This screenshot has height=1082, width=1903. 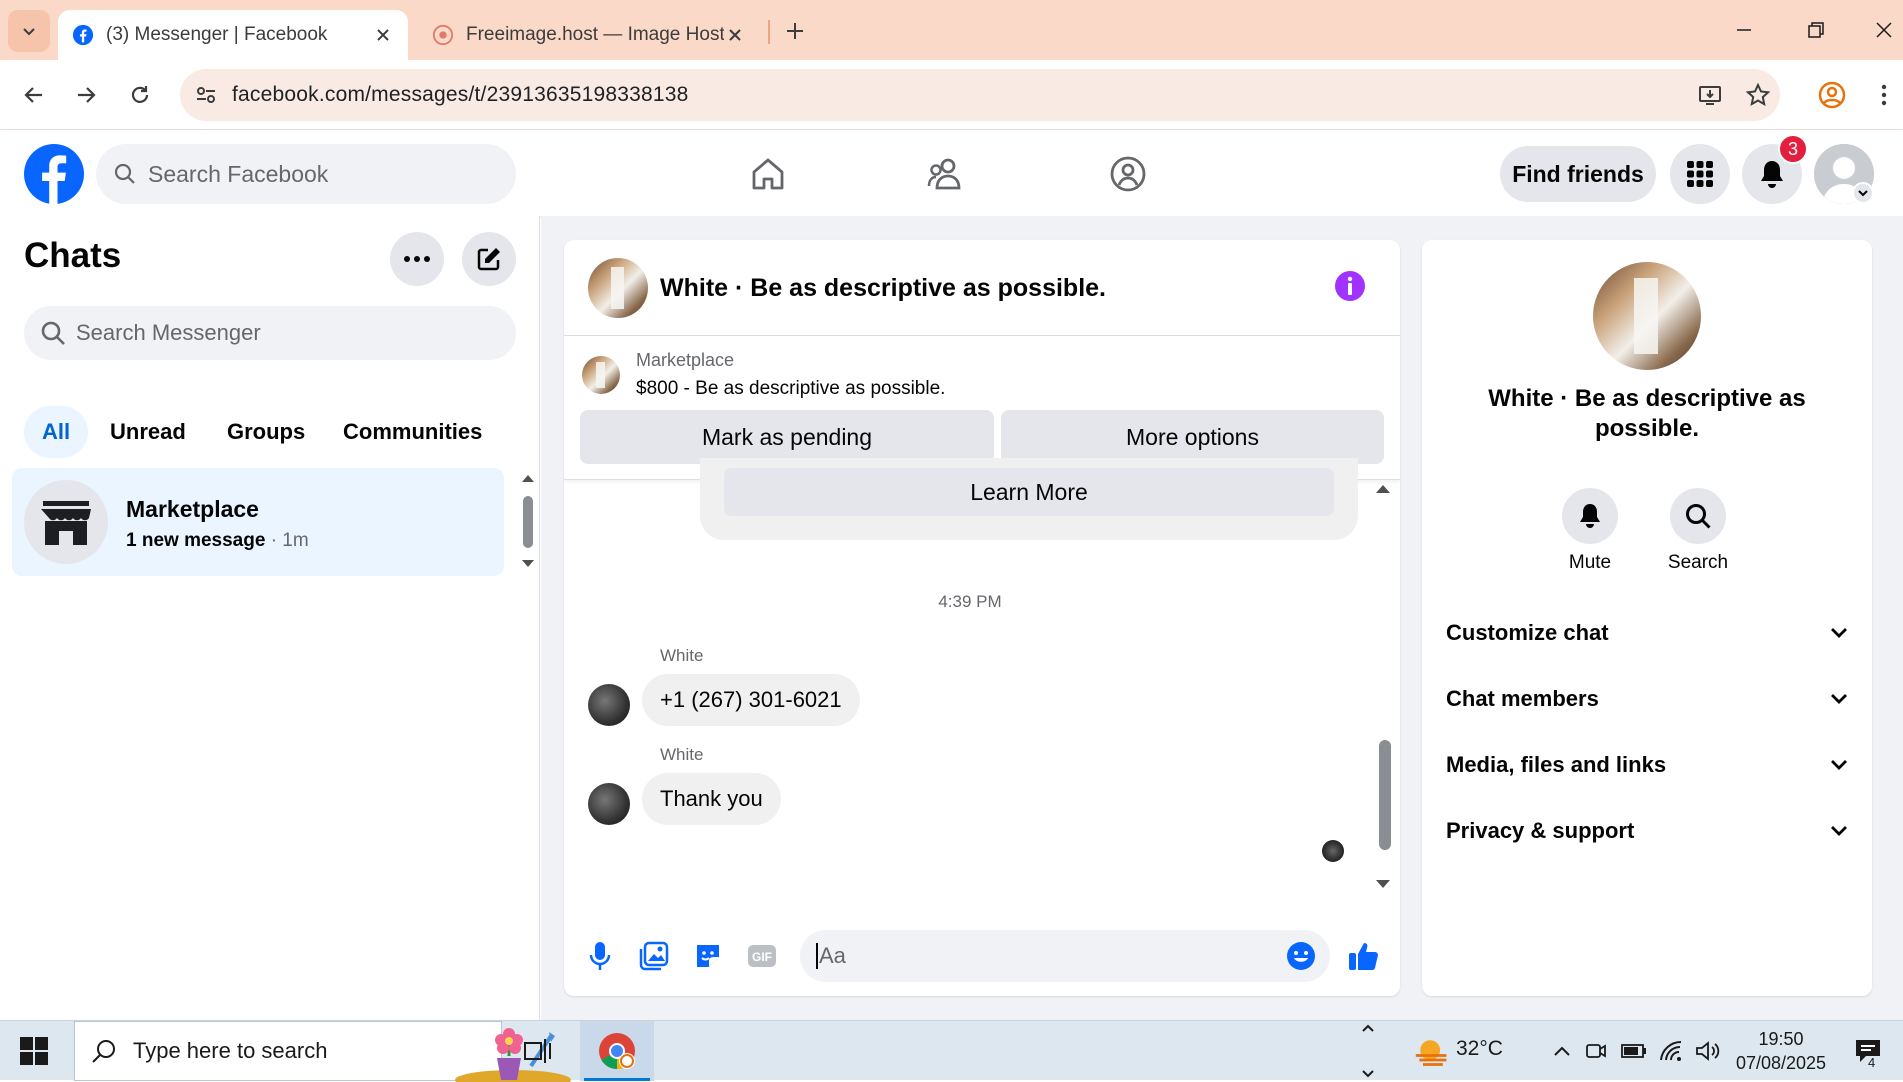 What do you see at coordinates (787, 437) in the screenshot?
I see `mark-as-pending-button: Mark as pending` at bounding box center [787, 437].